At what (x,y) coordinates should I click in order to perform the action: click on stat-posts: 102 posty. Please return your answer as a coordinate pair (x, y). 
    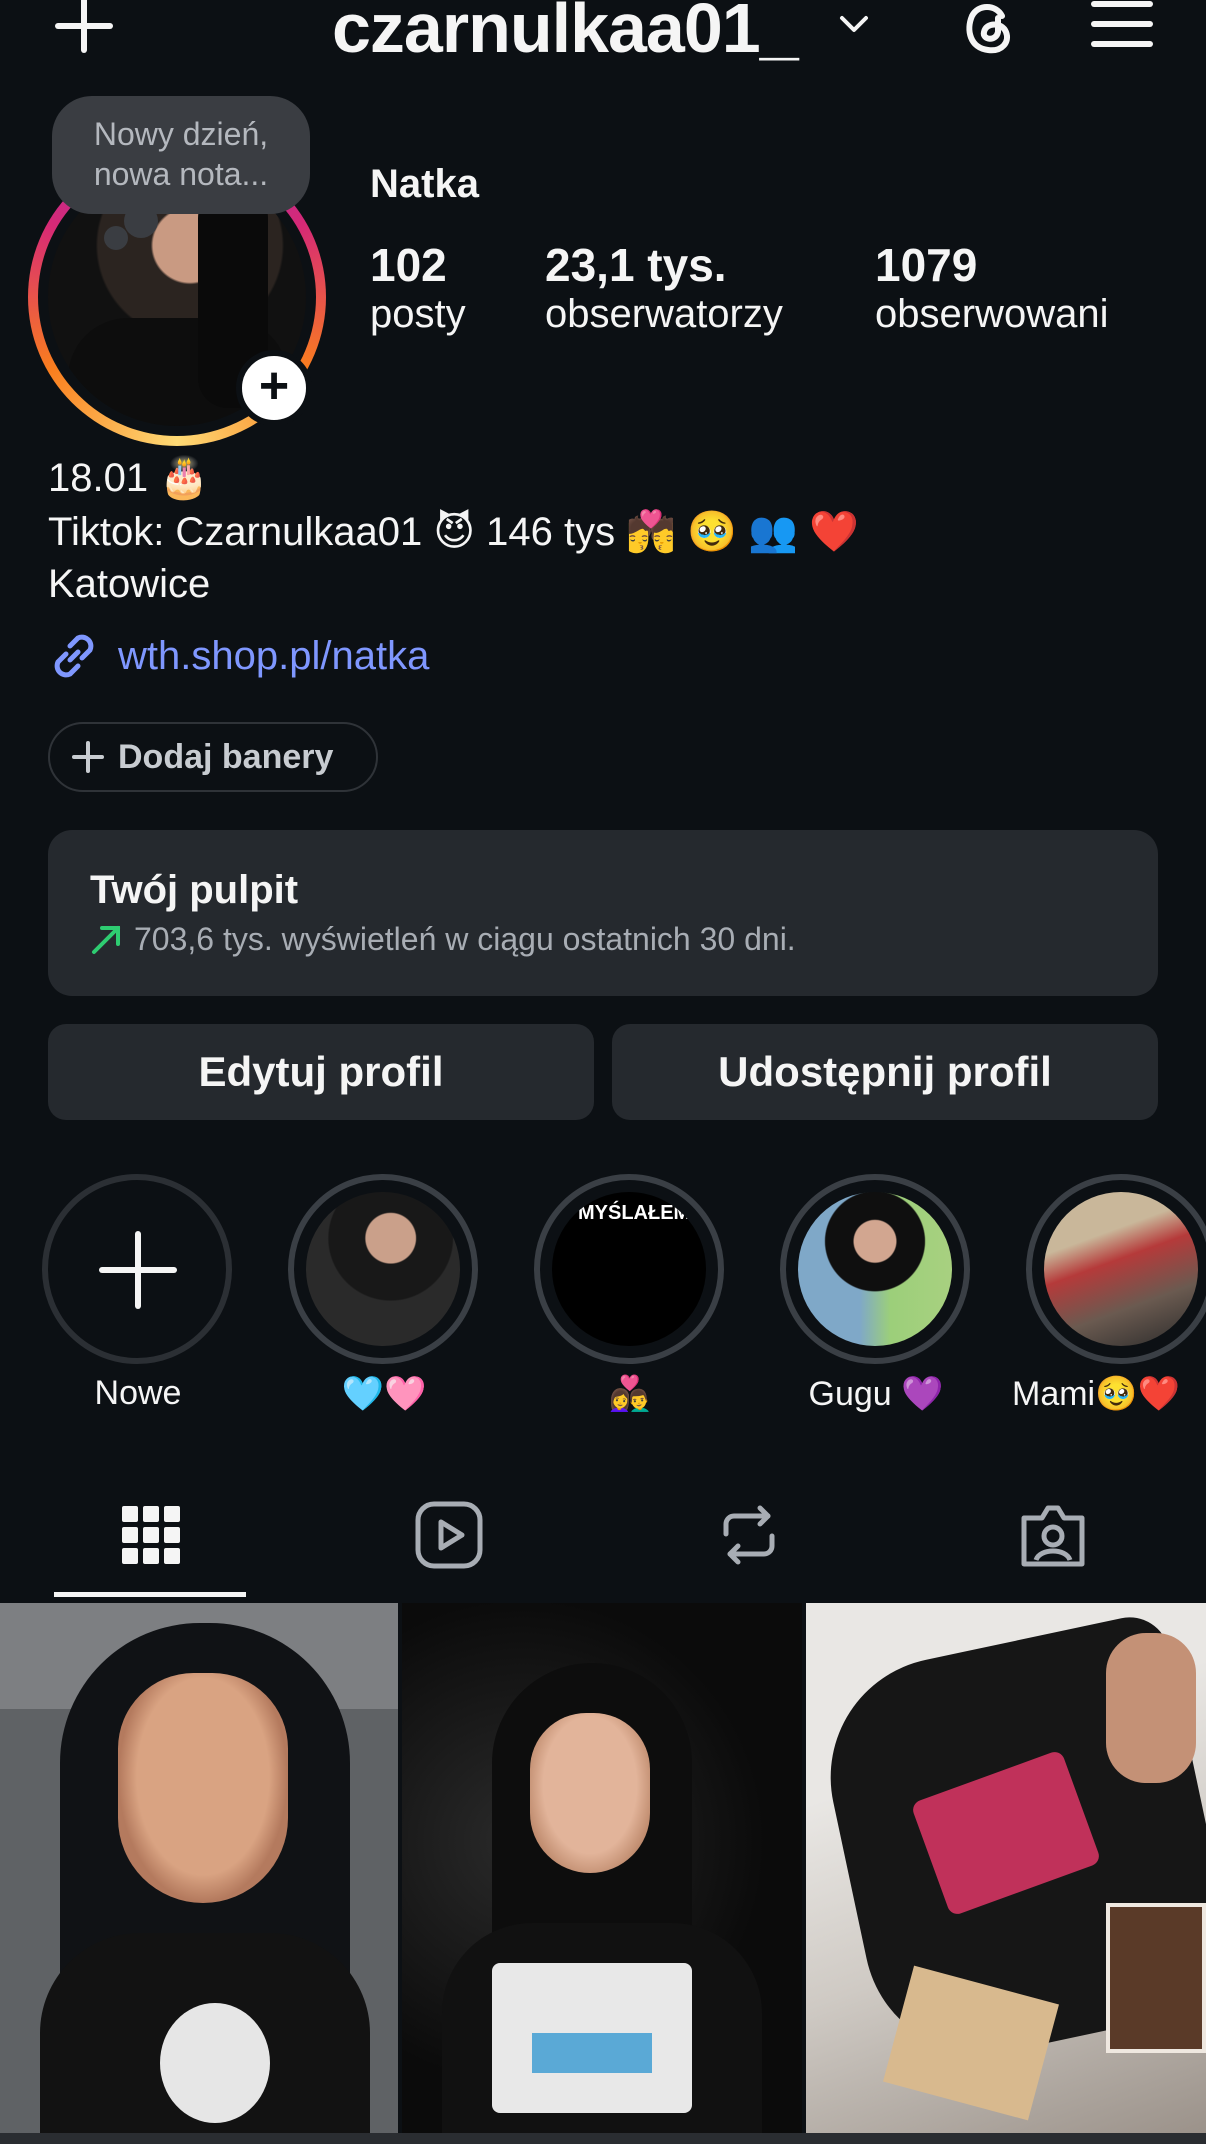
    Looking at the image, I should click on (418, 287).